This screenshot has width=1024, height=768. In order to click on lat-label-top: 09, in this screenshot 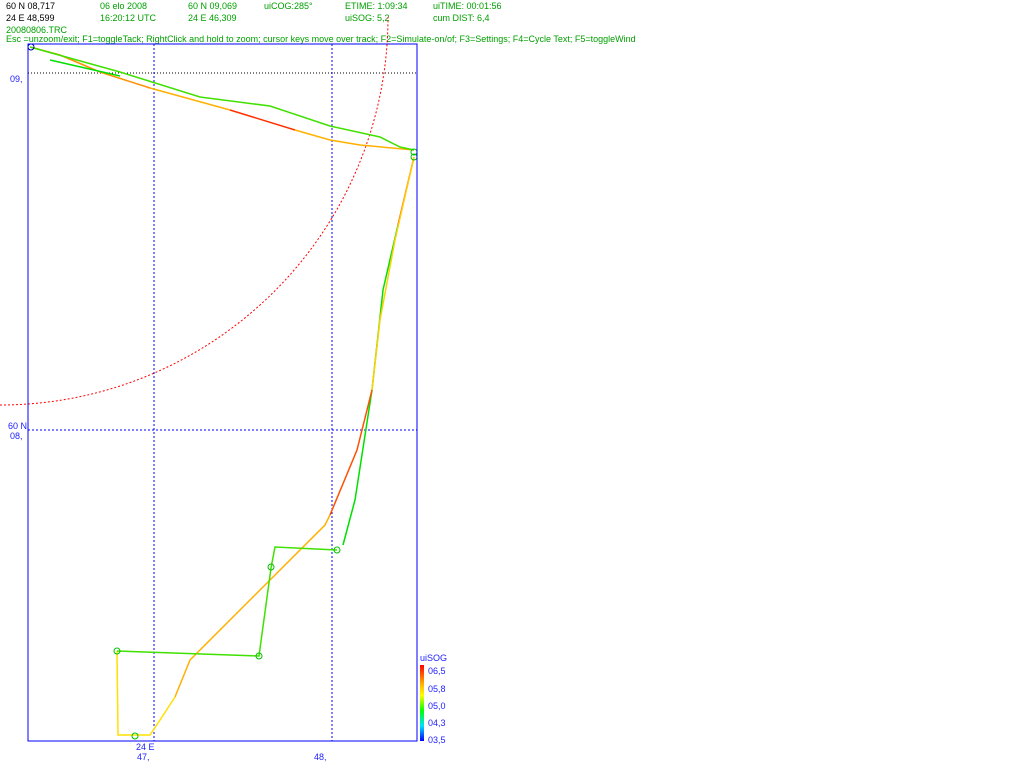, I will do `click(16, 79)`.